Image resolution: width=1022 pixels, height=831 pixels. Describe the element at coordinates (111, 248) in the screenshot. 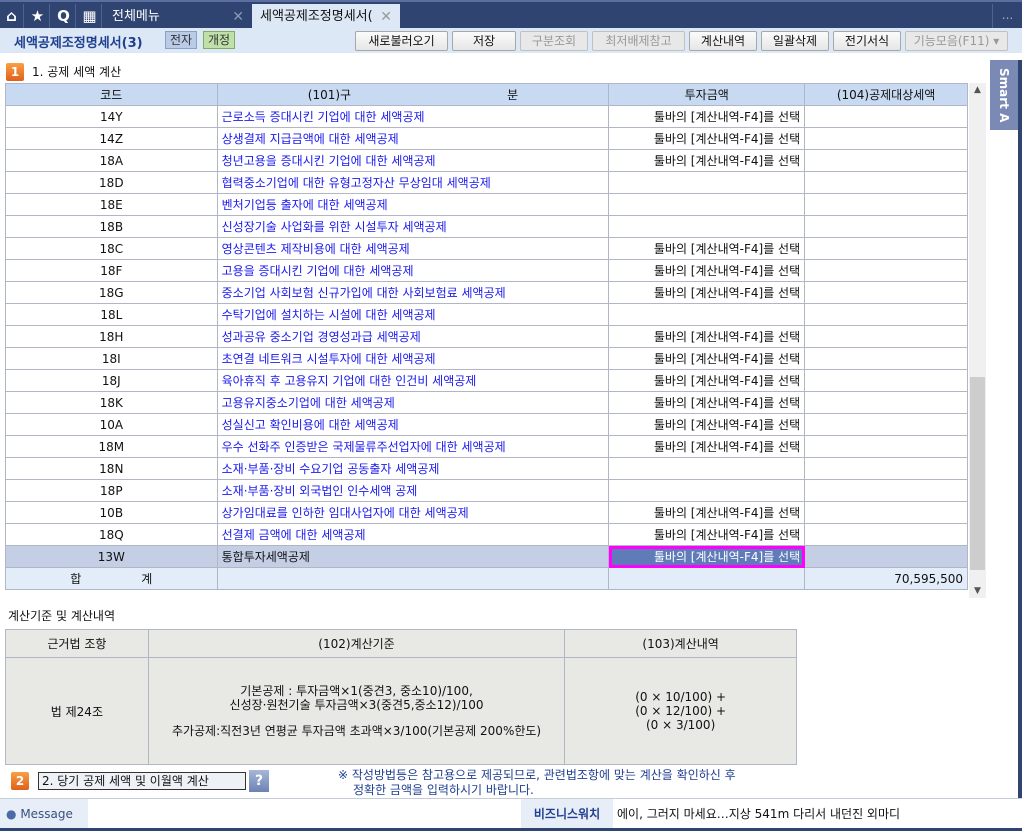

I see `code-cell: 18C` at that location.